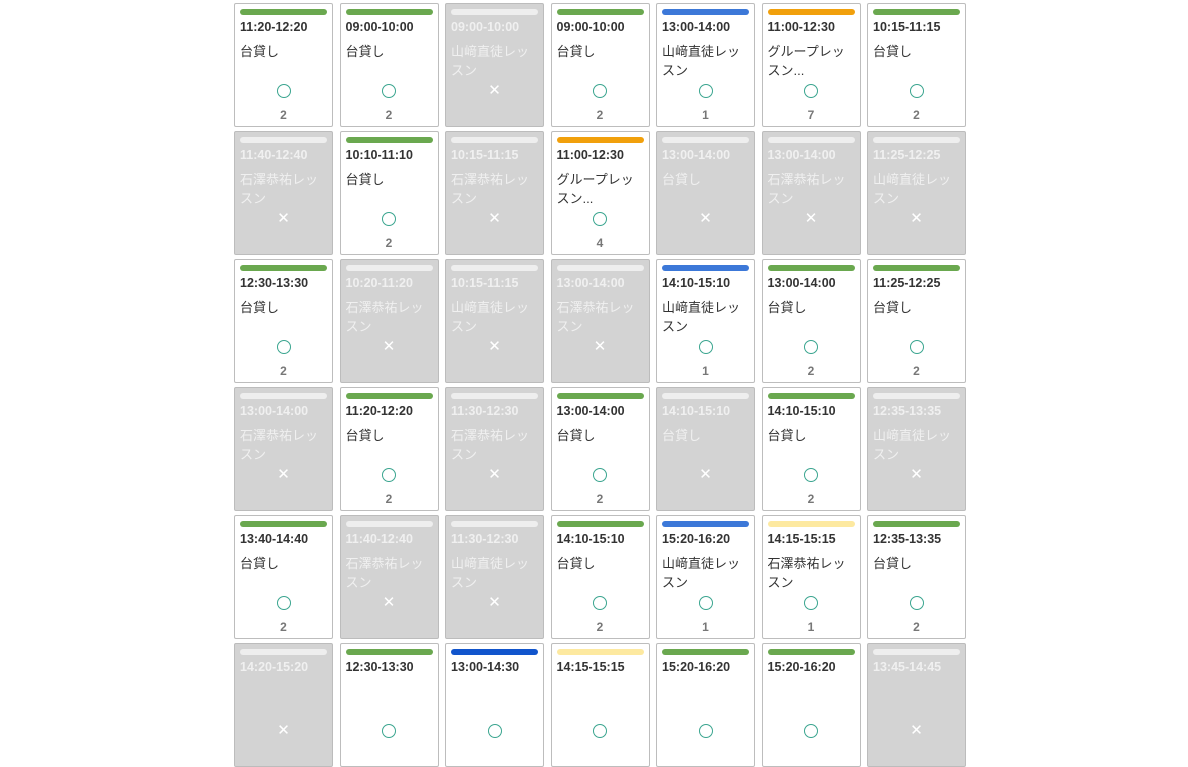  Describe the element at coordinates (283, 321) in the screenshot. I see `schedule-slot: 12:30-13:30 台貸し 2` at that location.